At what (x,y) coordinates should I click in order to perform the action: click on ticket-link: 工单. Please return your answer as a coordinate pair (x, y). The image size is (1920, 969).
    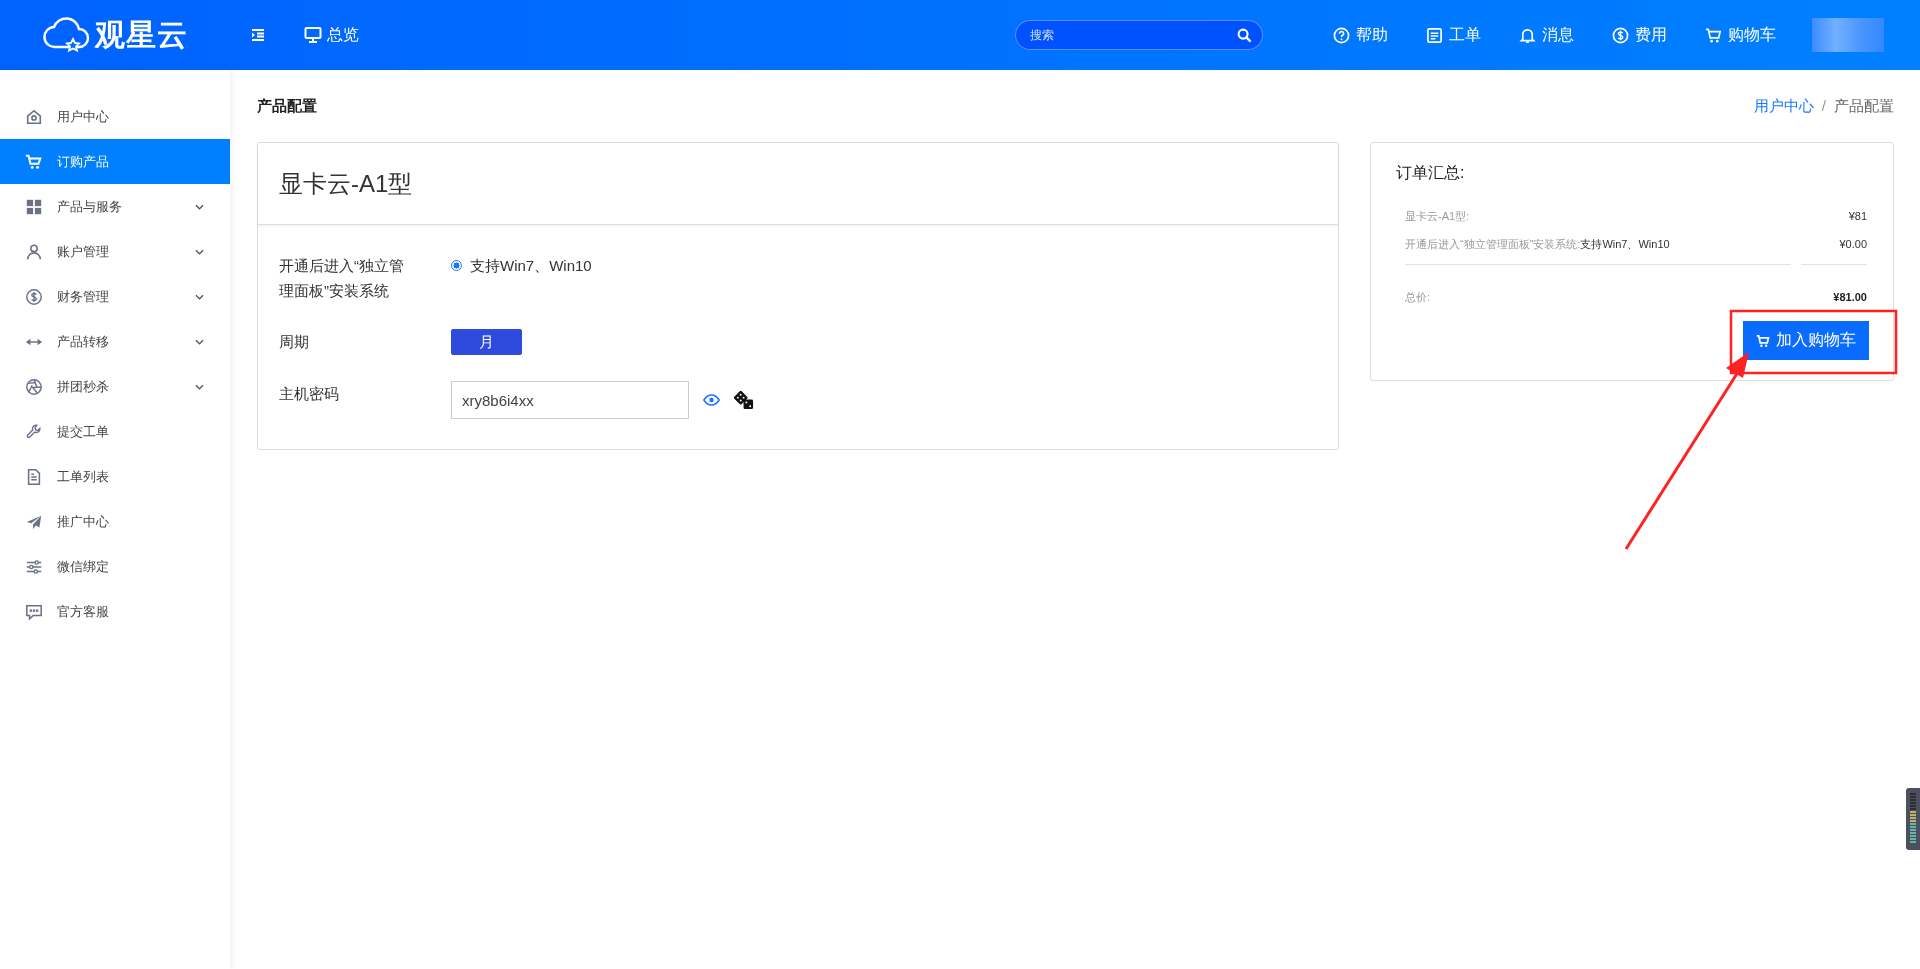
    Looking at the image, I should click on (1453, 35).